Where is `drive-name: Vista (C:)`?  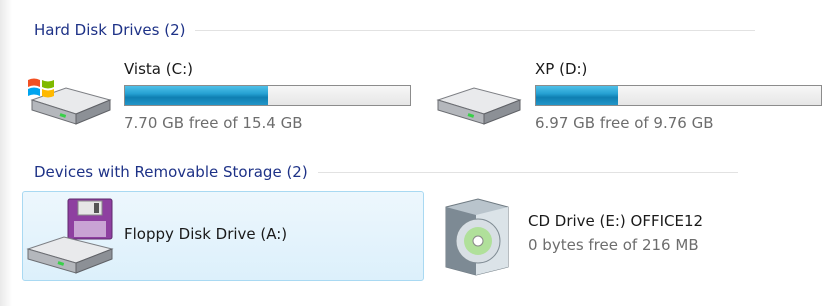 drive-name: Vista (C:) is located at coordinates (158, 69).